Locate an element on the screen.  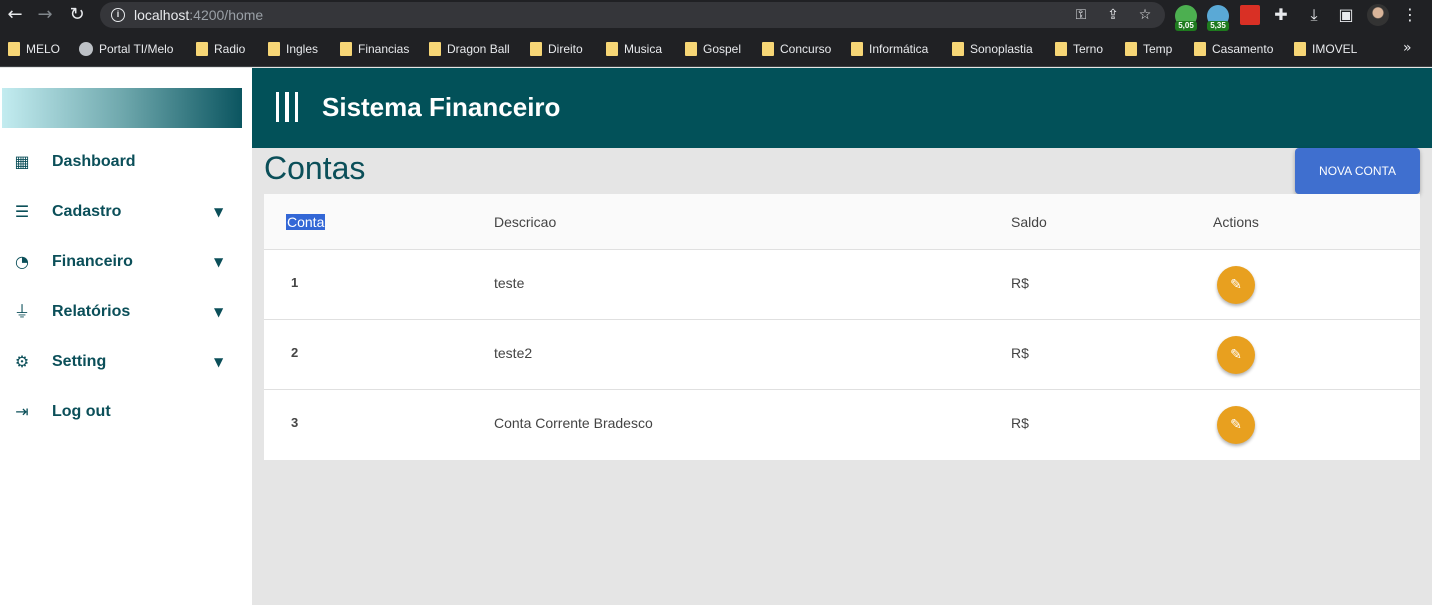
bookmark-item: Radio is located at coordinates (220, 49).